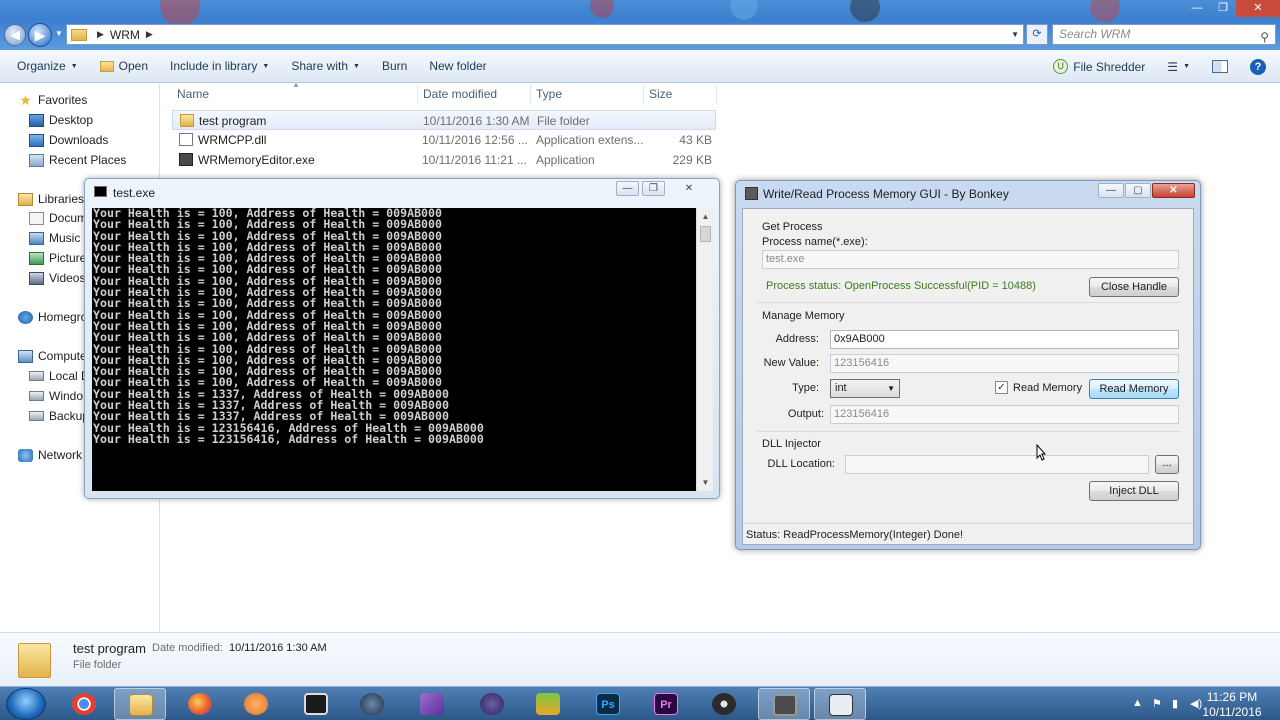 The height and width of the screenshot is (720, 1280). What do you see at coordinates (970, 259) in the screenshot?
I see `process-name-field: test.exe` at bounding box center [970, 259].